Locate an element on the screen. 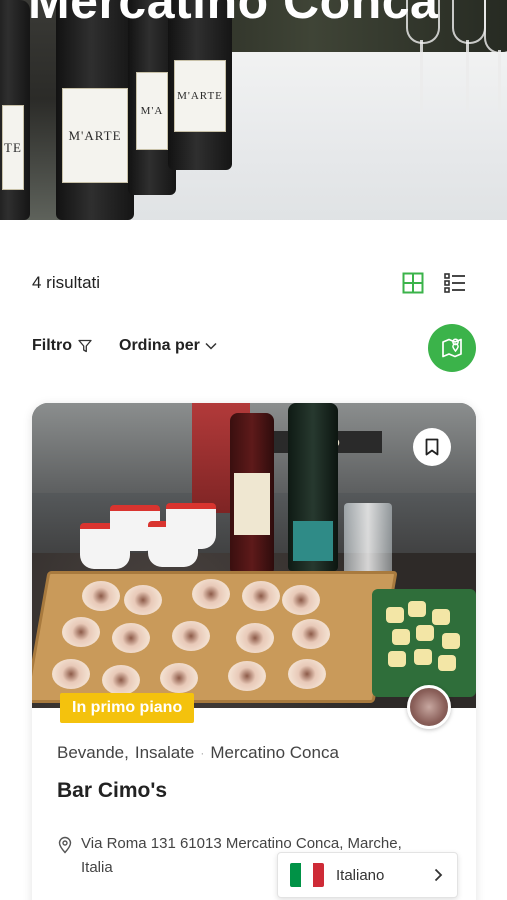 This screenshot has width=507, height=900. language-label: Italiano is located at coordinates (360, 875).